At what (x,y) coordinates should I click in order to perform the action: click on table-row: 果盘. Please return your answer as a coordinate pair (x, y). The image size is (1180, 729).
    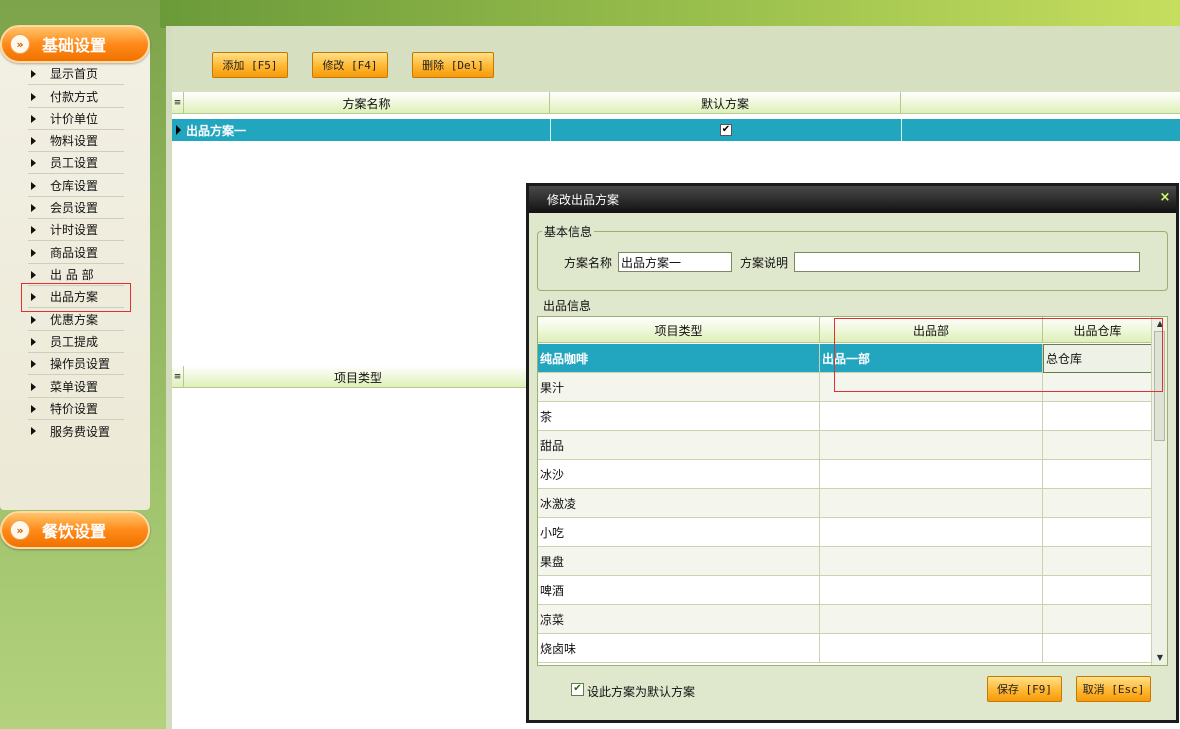
    Looking at the image, I should click on (845, 561).